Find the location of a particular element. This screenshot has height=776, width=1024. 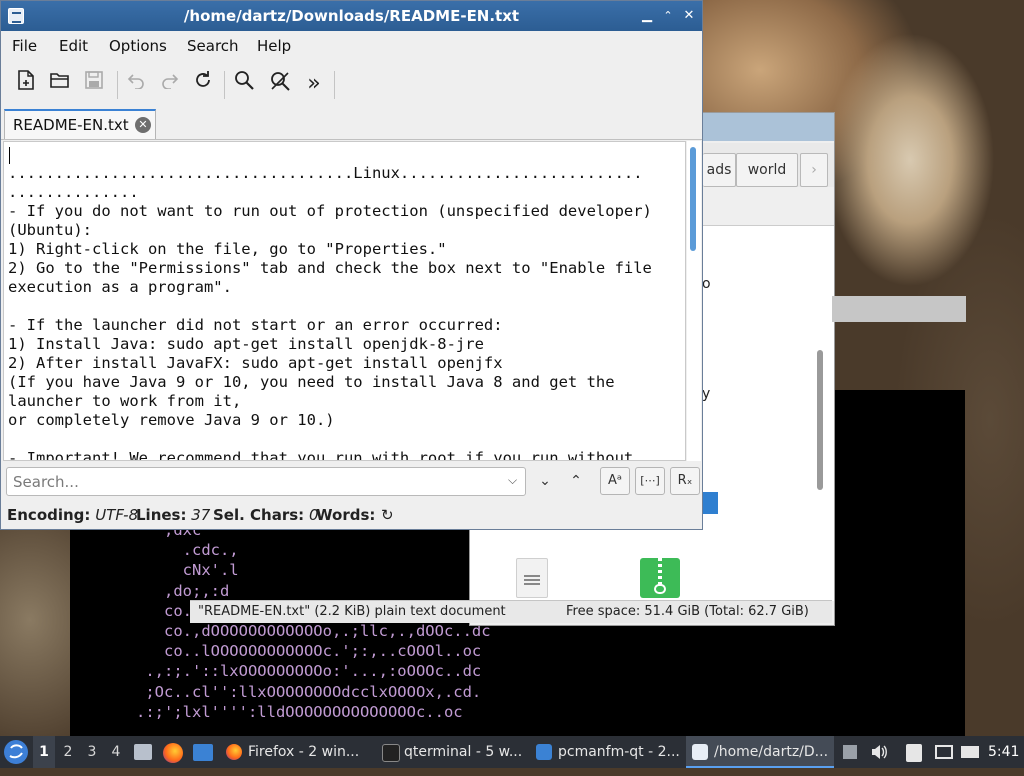

ethernet-icon is located at coordinates (970, 752).